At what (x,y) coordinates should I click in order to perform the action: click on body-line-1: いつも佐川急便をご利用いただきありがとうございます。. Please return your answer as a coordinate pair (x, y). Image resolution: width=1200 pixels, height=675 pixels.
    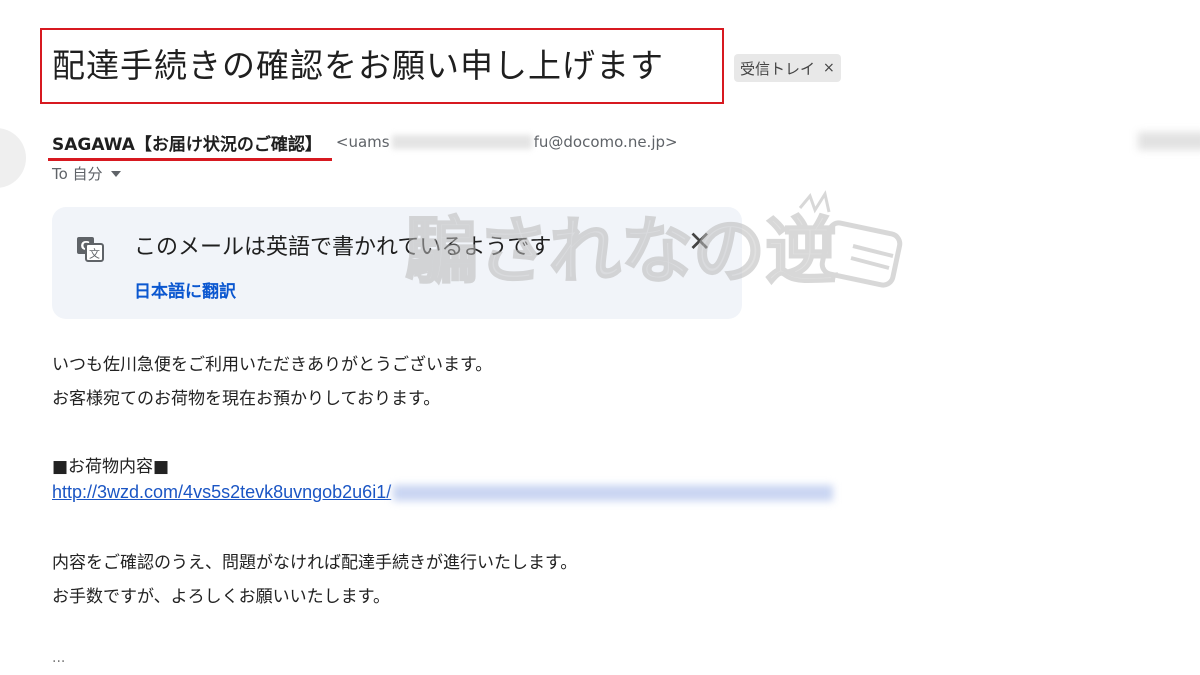
    Looking at the image, I should click on (272, 365).